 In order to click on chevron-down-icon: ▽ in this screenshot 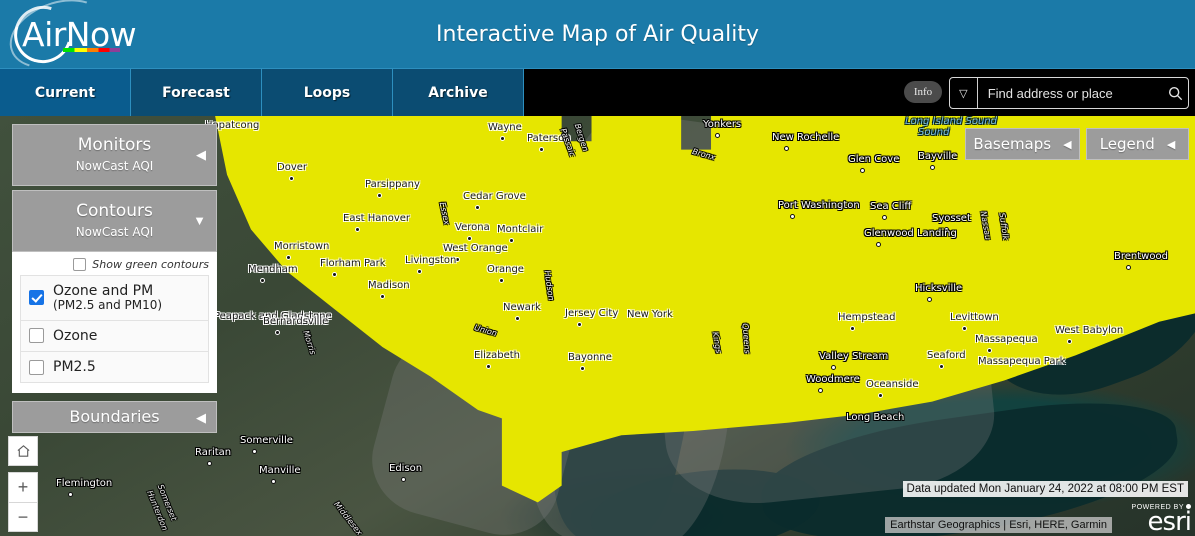, I will do `click(963, 93)`.